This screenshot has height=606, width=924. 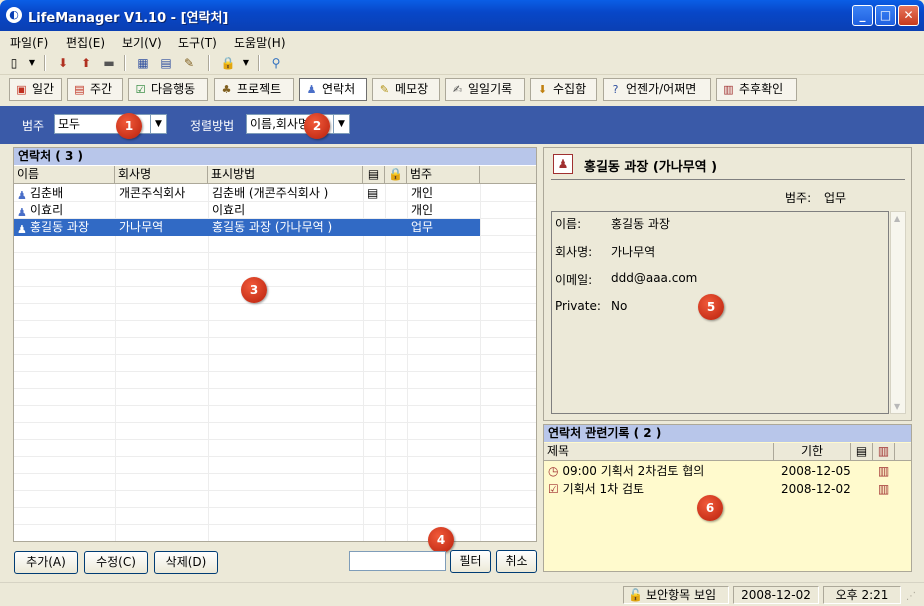 I want to click on column-lock: 🔒, so click(x=396, y=175).